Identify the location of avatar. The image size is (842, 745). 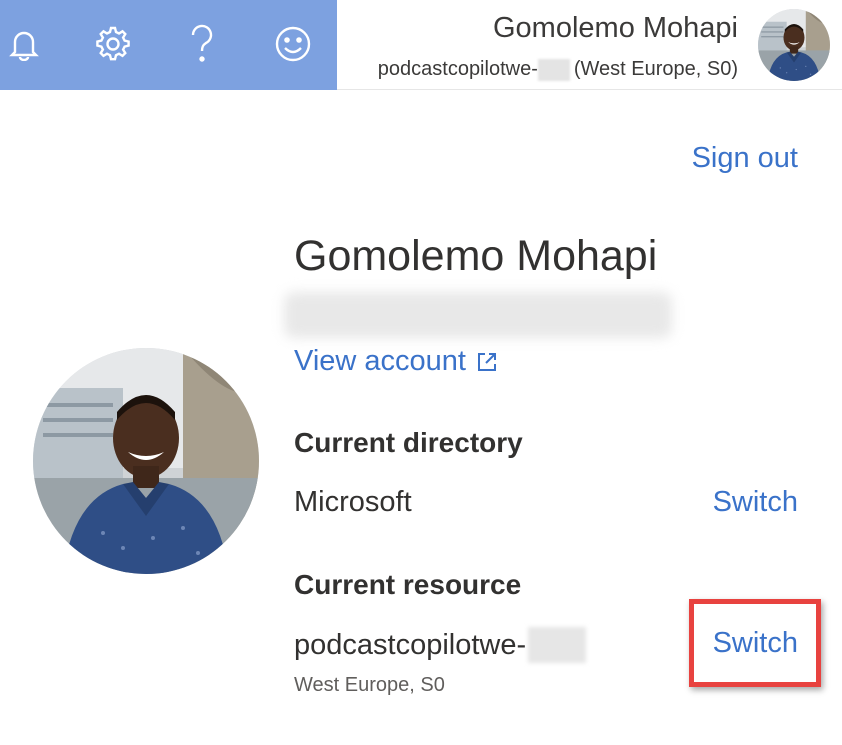
(794, 45).